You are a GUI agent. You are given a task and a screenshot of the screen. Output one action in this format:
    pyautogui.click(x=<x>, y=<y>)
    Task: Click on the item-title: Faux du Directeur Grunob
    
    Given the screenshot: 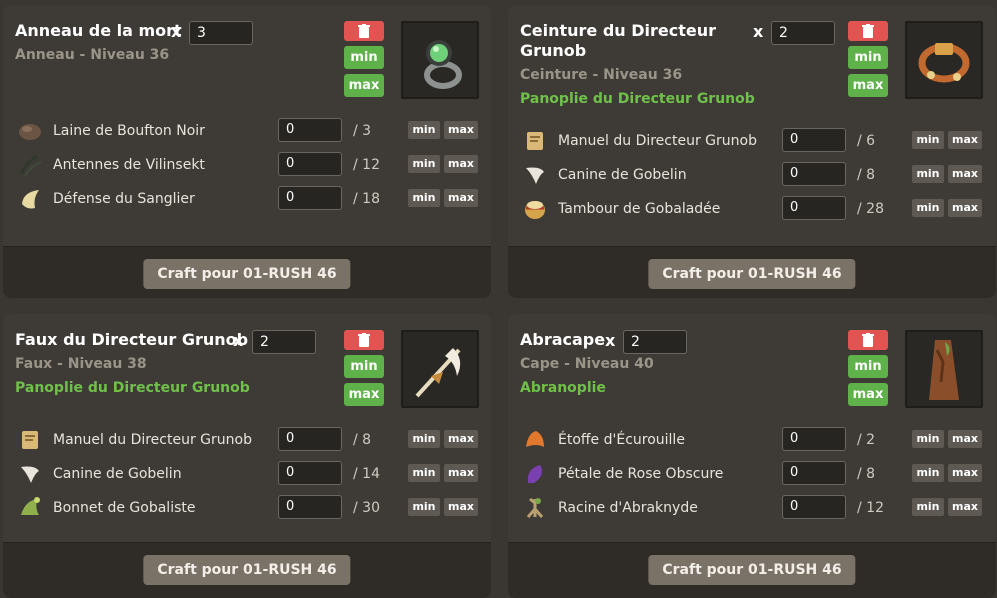 What is the action you would take?
    pyautogui.click(x=132, y=339)
    